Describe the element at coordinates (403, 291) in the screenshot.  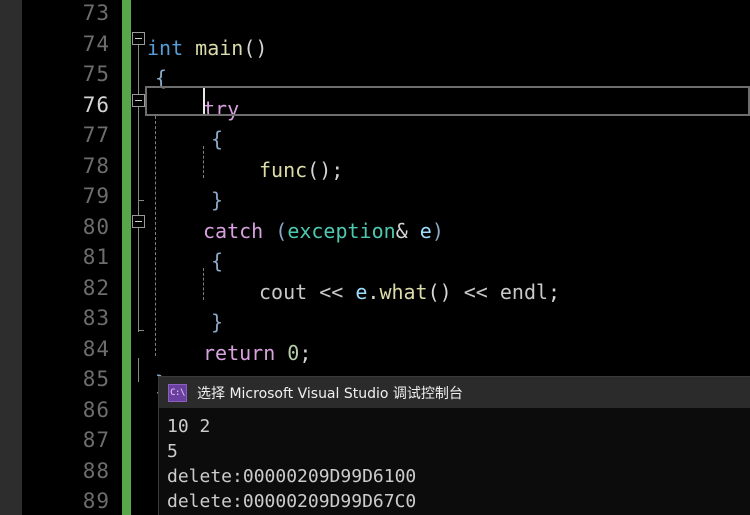
I see `code-token: what` at that location.